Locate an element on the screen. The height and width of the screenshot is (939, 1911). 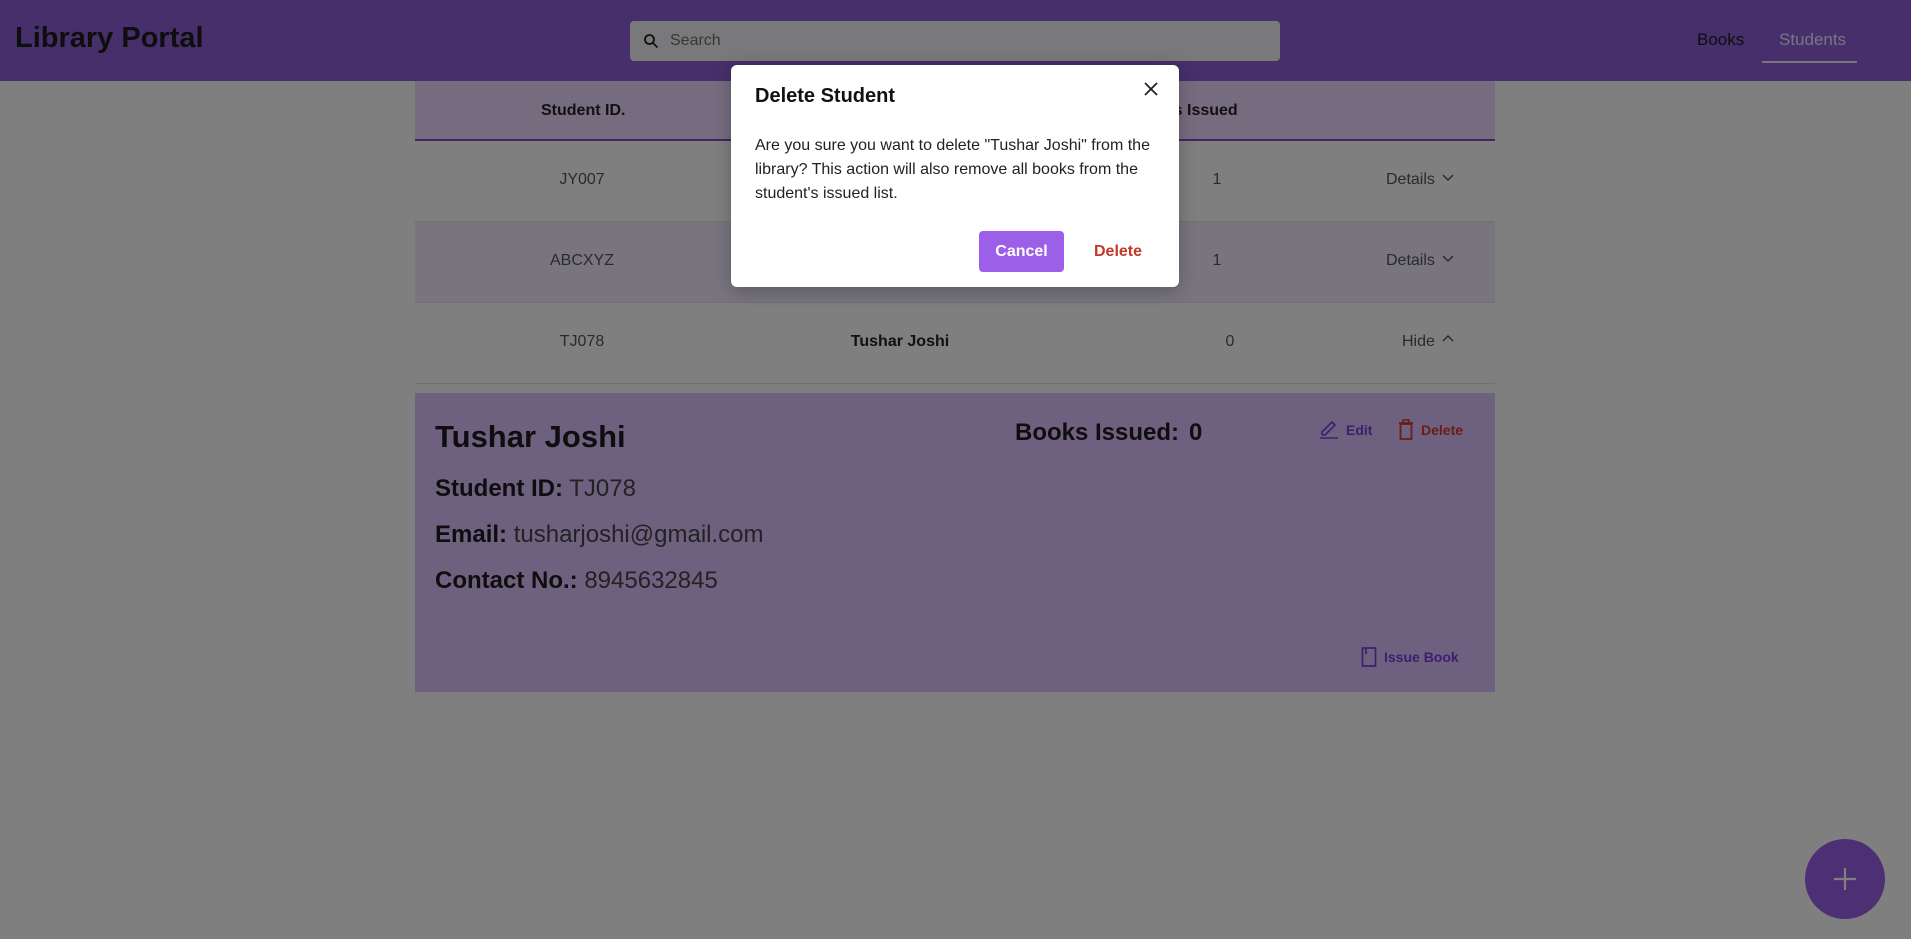
cancel-button: Cancel is located at coordinates (1021, 251).